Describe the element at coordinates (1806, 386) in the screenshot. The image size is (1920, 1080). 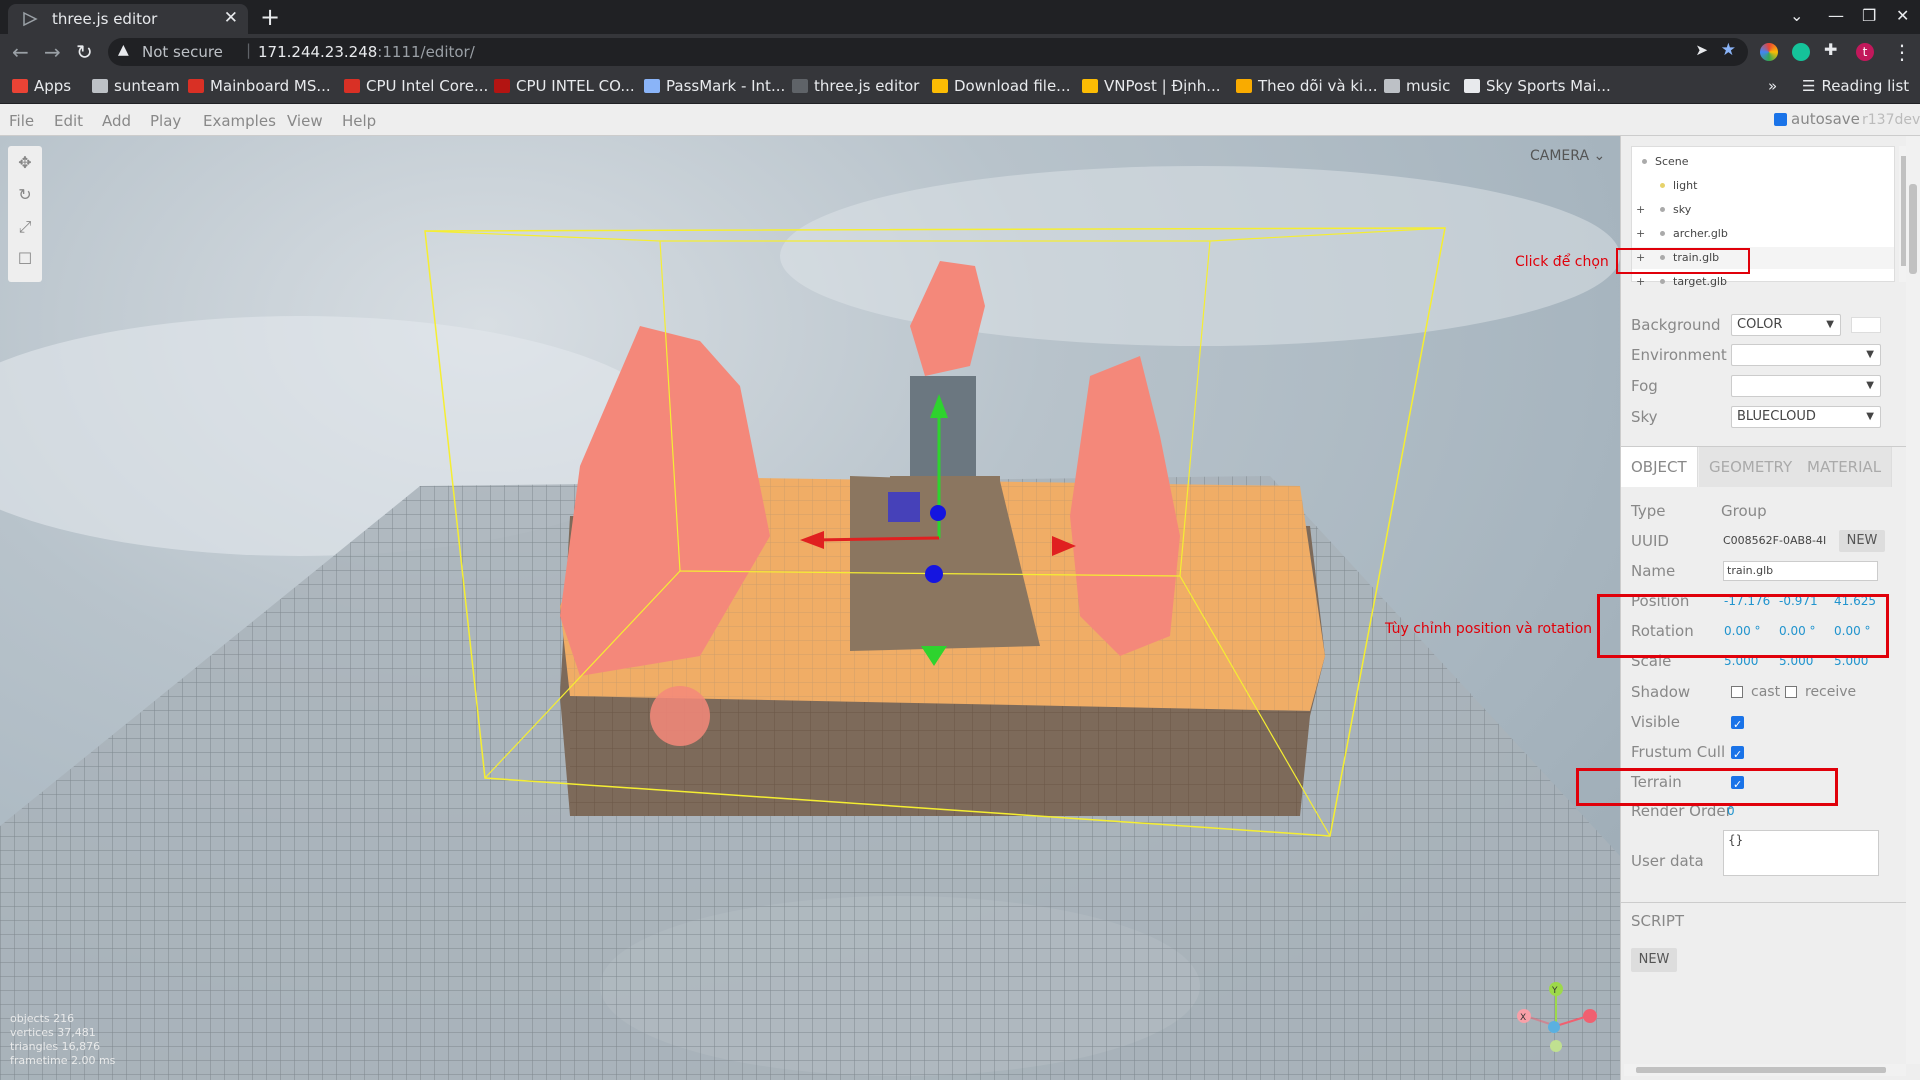
I see `fog-select: ▼` at that location.